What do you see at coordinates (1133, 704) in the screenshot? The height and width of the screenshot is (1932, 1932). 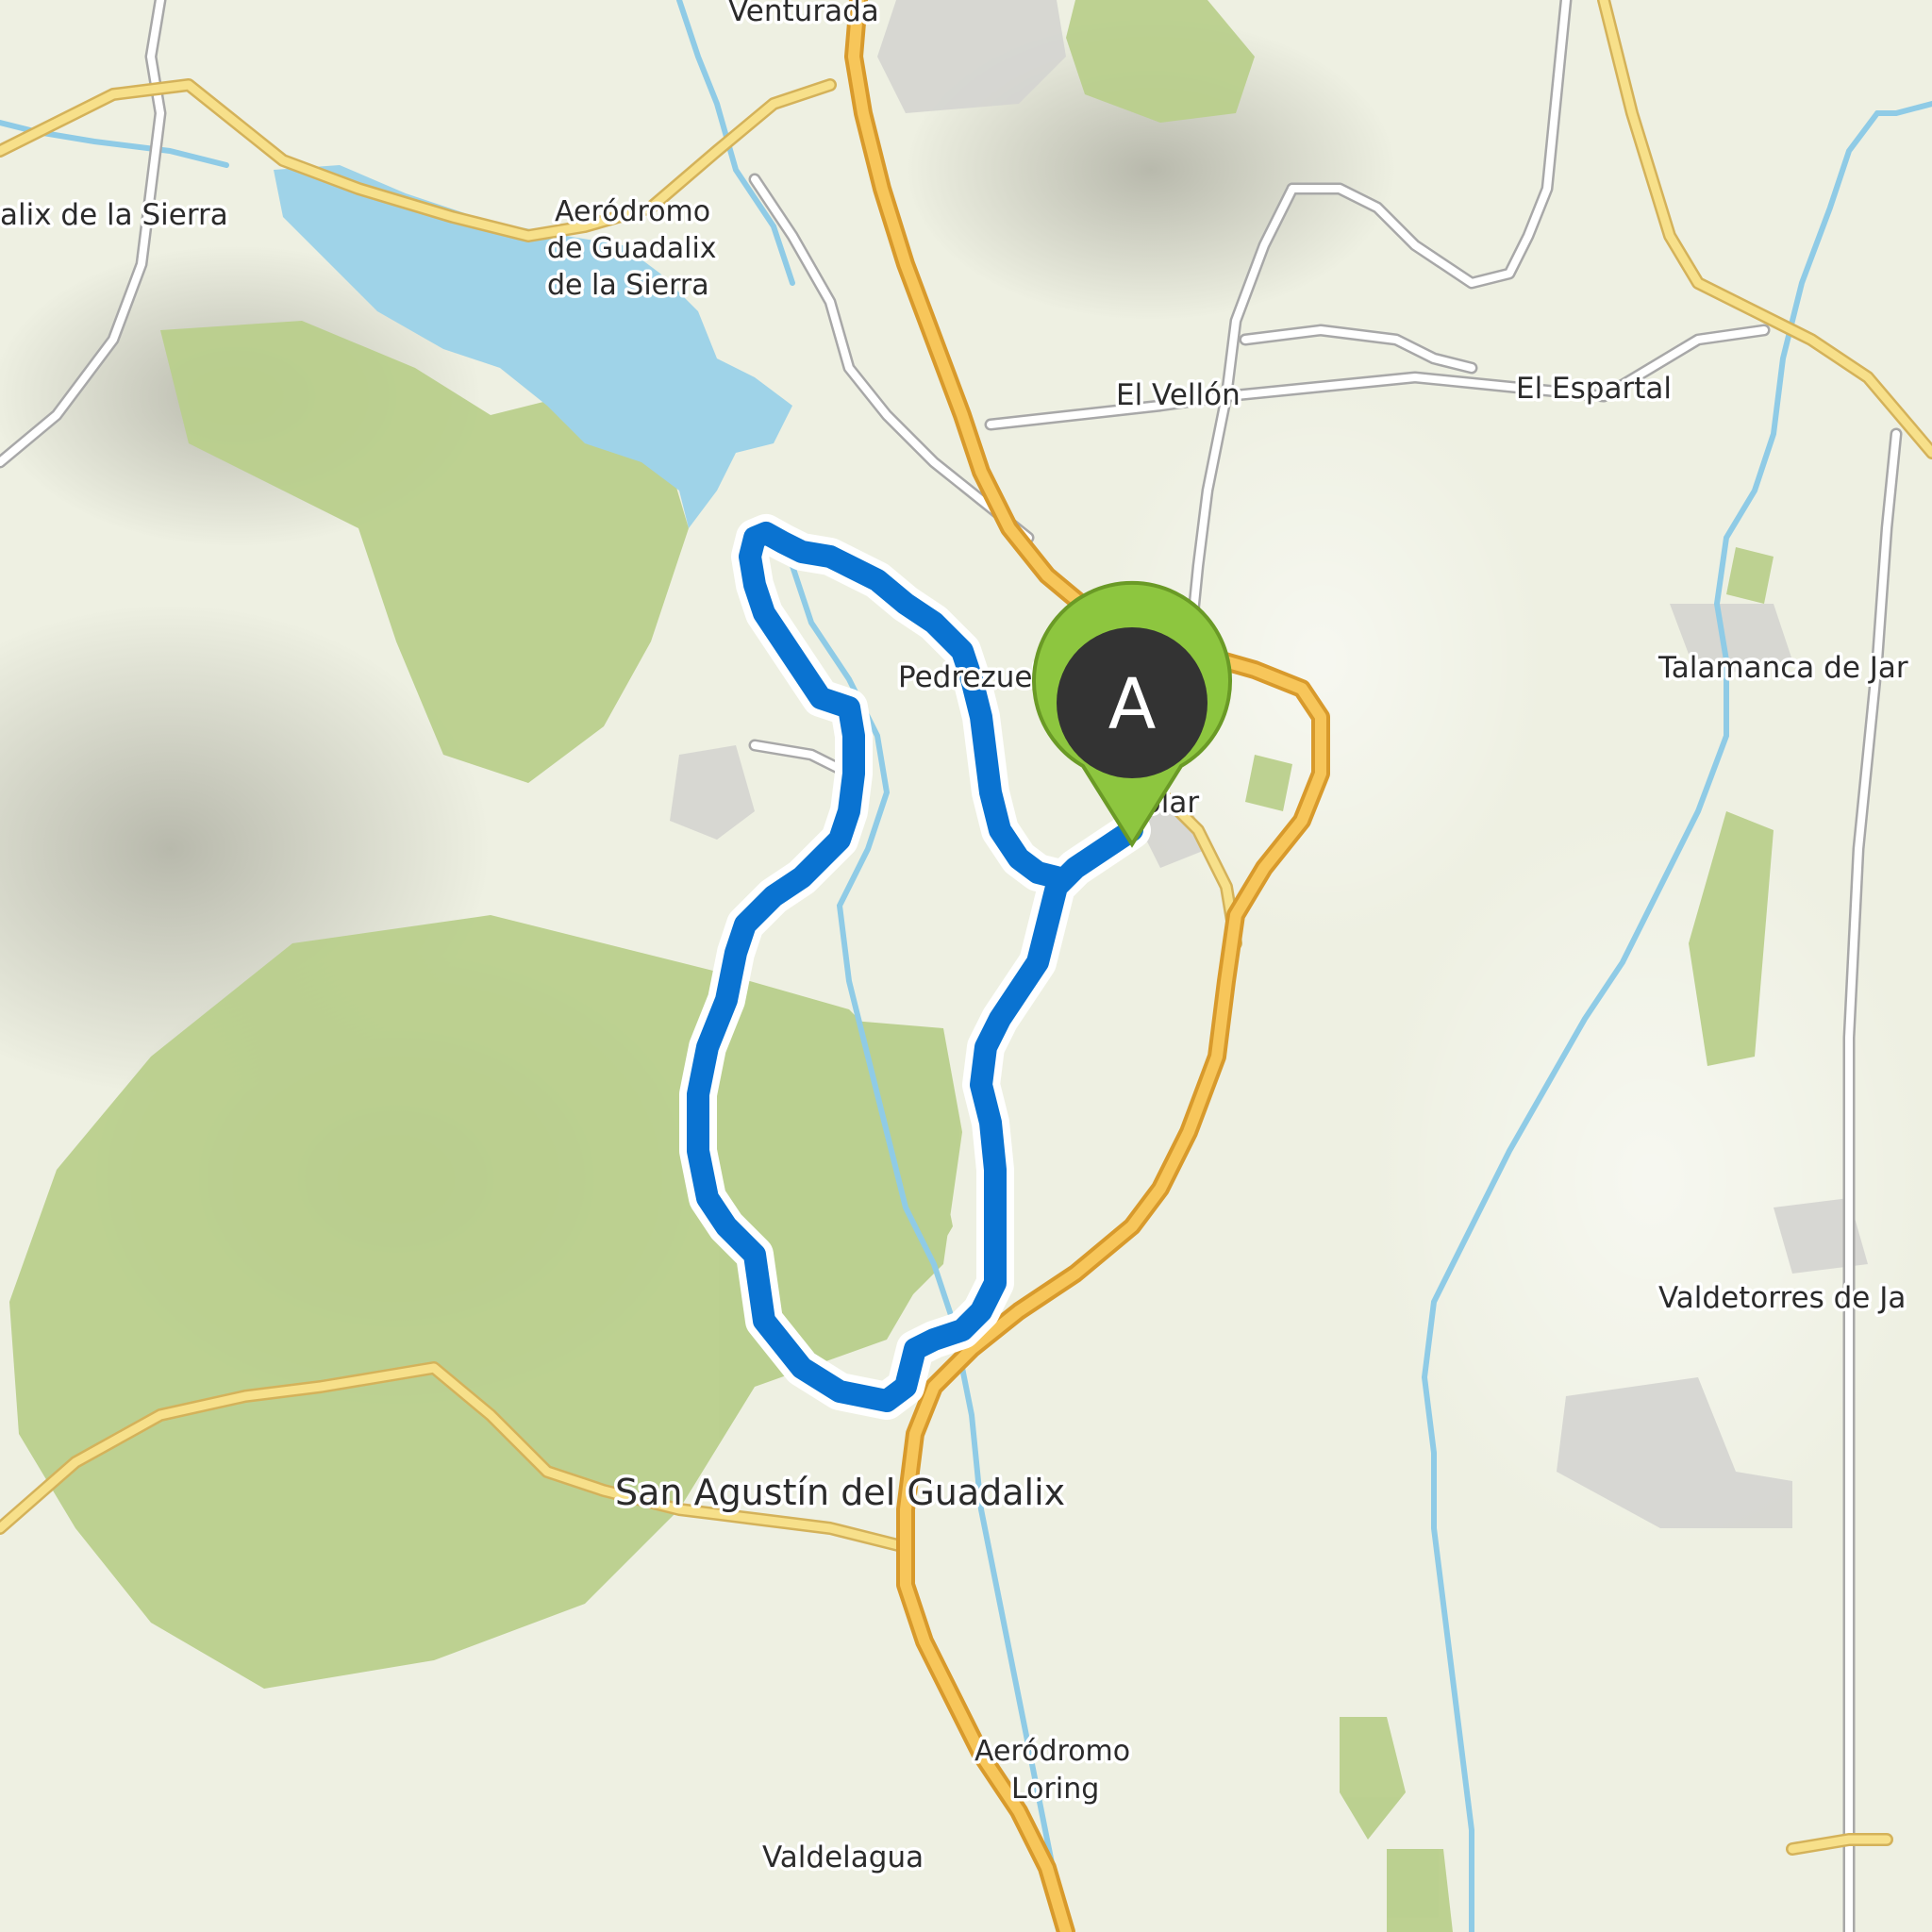 I see `marker-letter: A` at bounding box center [1133, 704].